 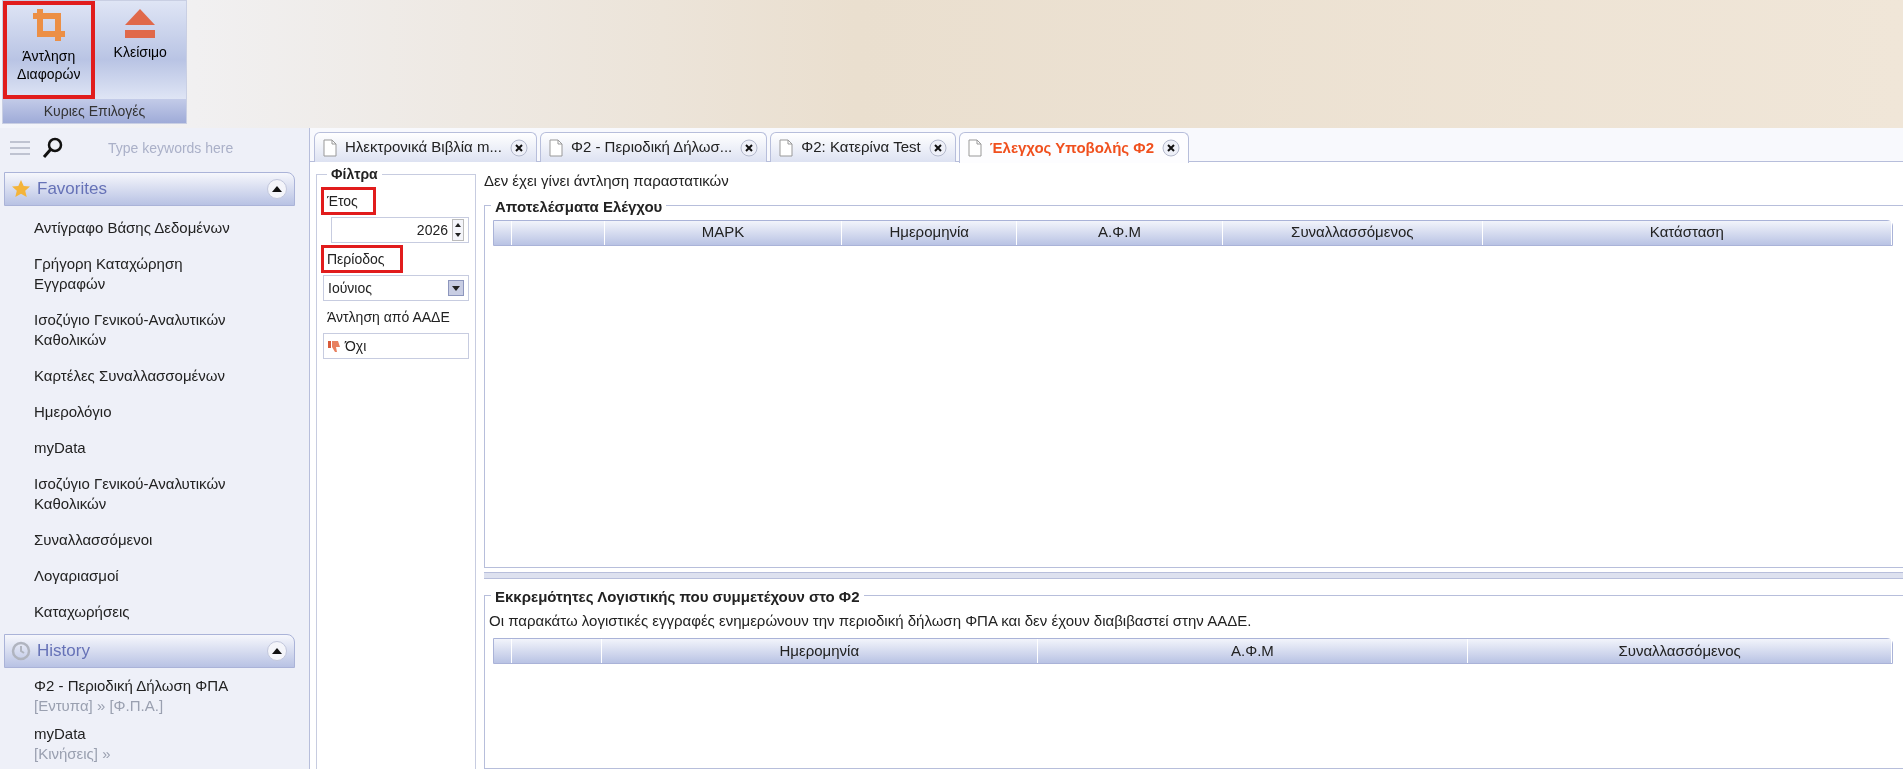 I want to click on tab-label: Φ2: Κατερίνα Test, so click(x=861, y=147).